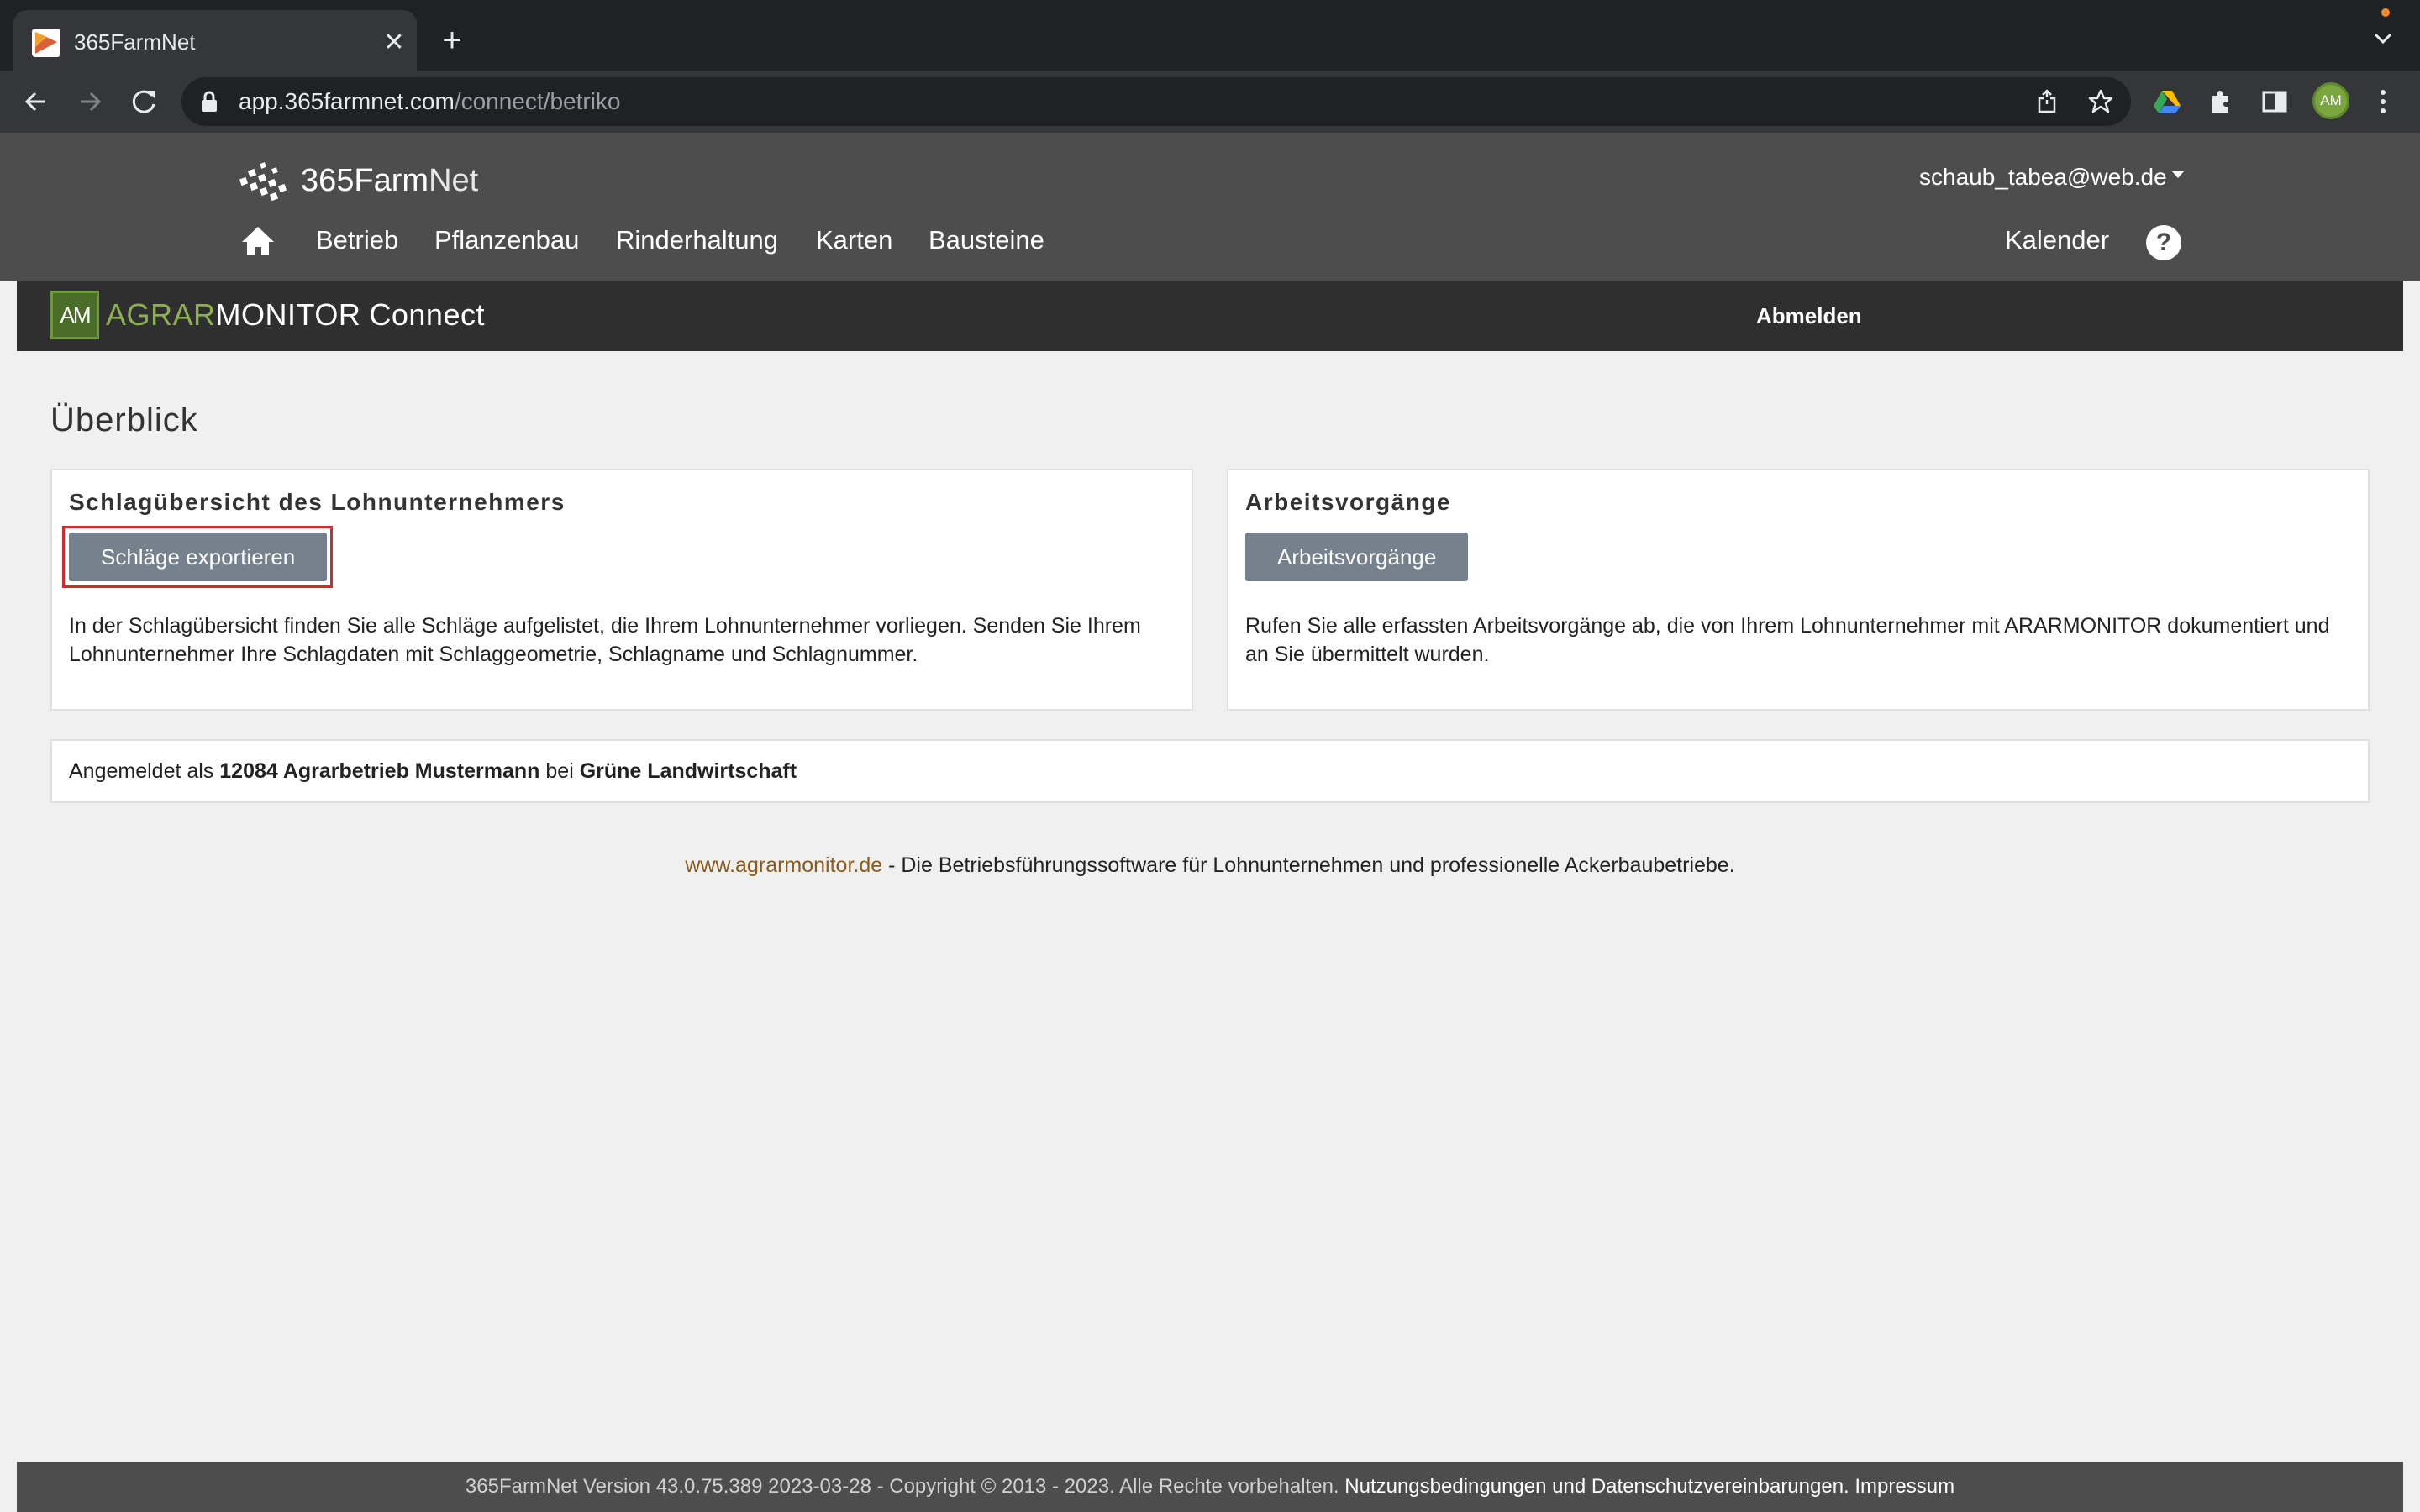  I want to click on panel-heading: Arbeitsvorgänge, so click(1348, 502).